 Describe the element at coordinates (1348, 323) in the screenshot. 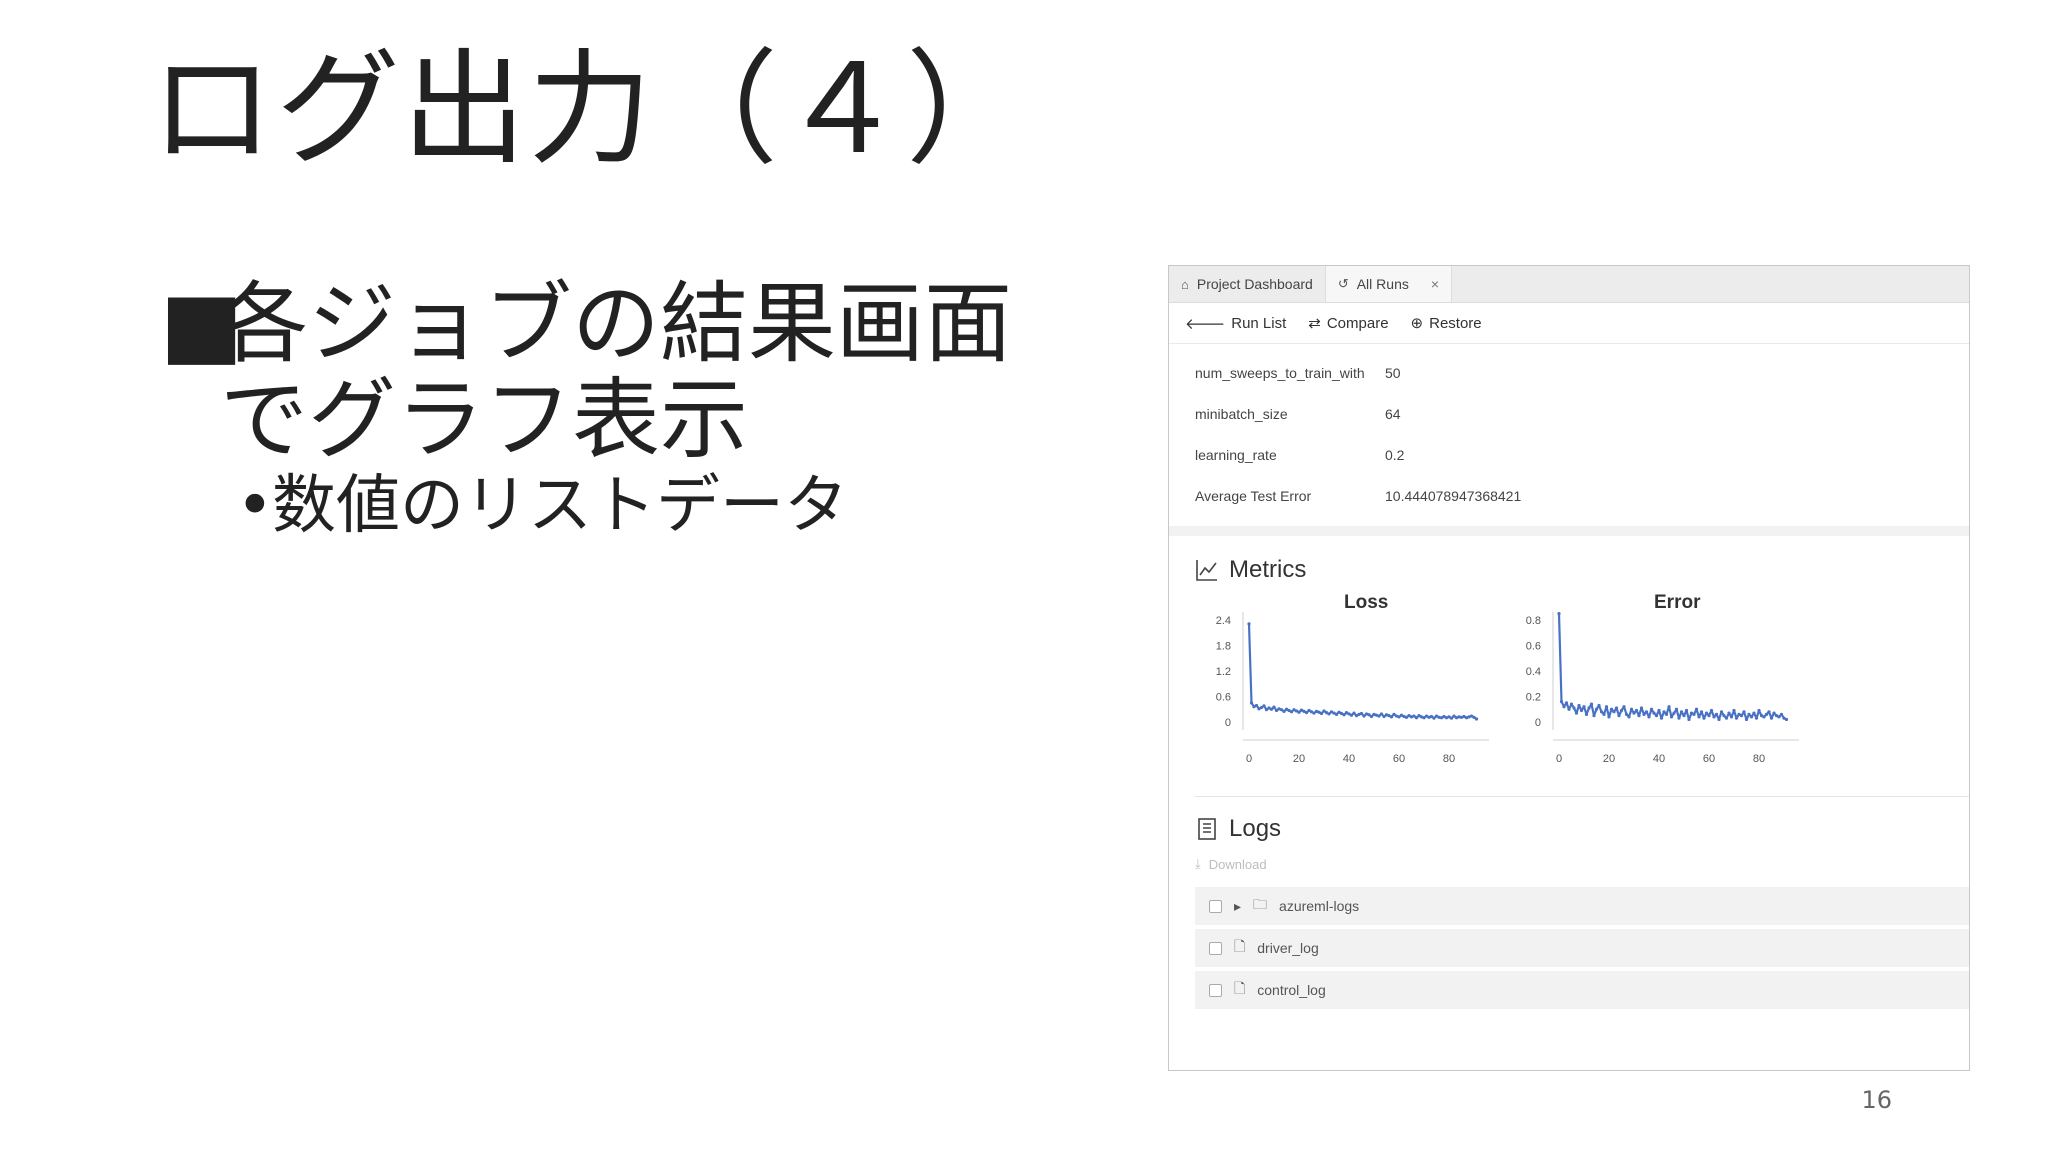

I see `compare-button: ⇄ Compare` at that location.